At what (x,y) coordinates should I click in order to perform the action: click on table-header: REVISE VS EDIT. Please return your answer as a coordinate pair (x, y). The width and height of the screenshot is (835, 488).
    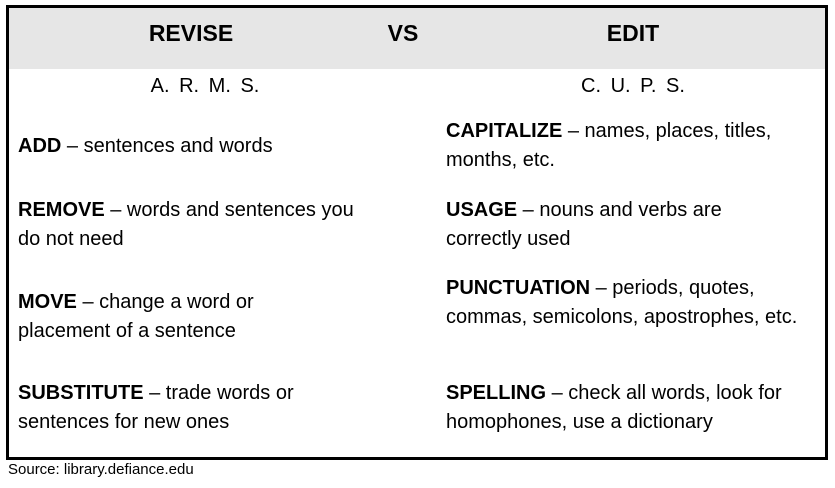
    Looking at the image, I should click on (417, 38).